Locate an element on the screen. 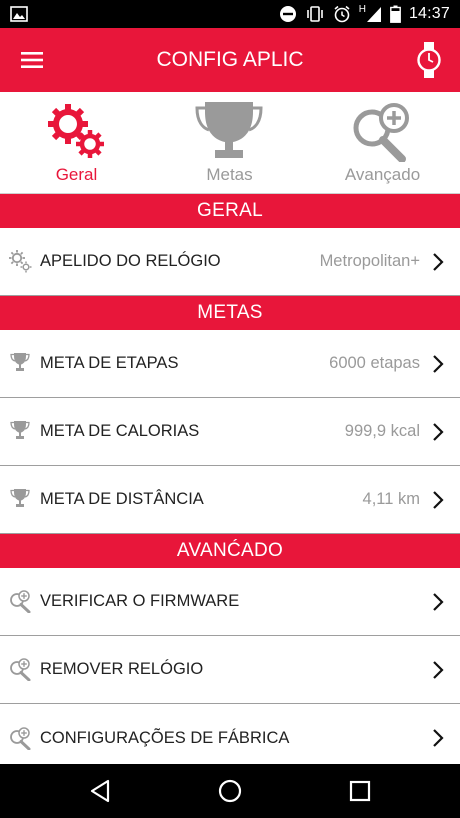 The width and height of the screenshot is (460, 818). tab-metas: Metas is located at coordinates (229, 142).